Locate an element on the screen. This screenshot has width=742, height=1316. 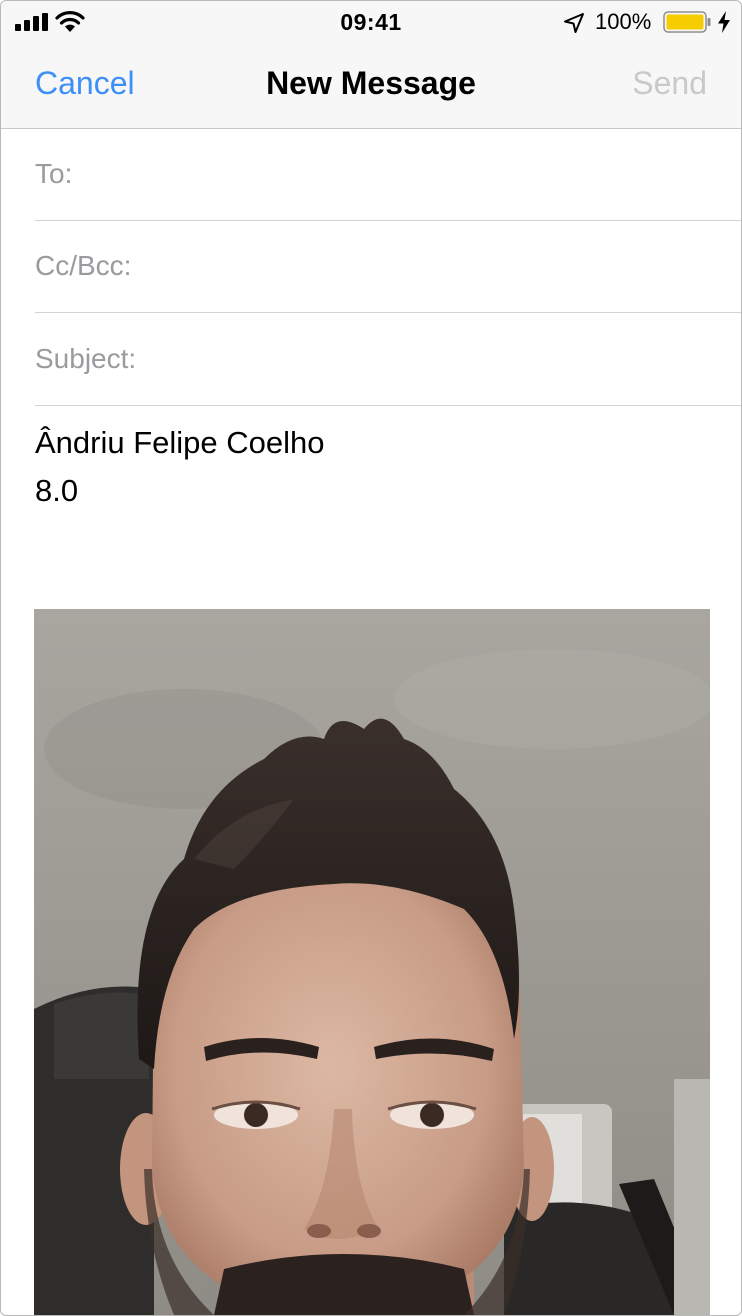
to-field-row: To: is located at coordinates (388, 175).